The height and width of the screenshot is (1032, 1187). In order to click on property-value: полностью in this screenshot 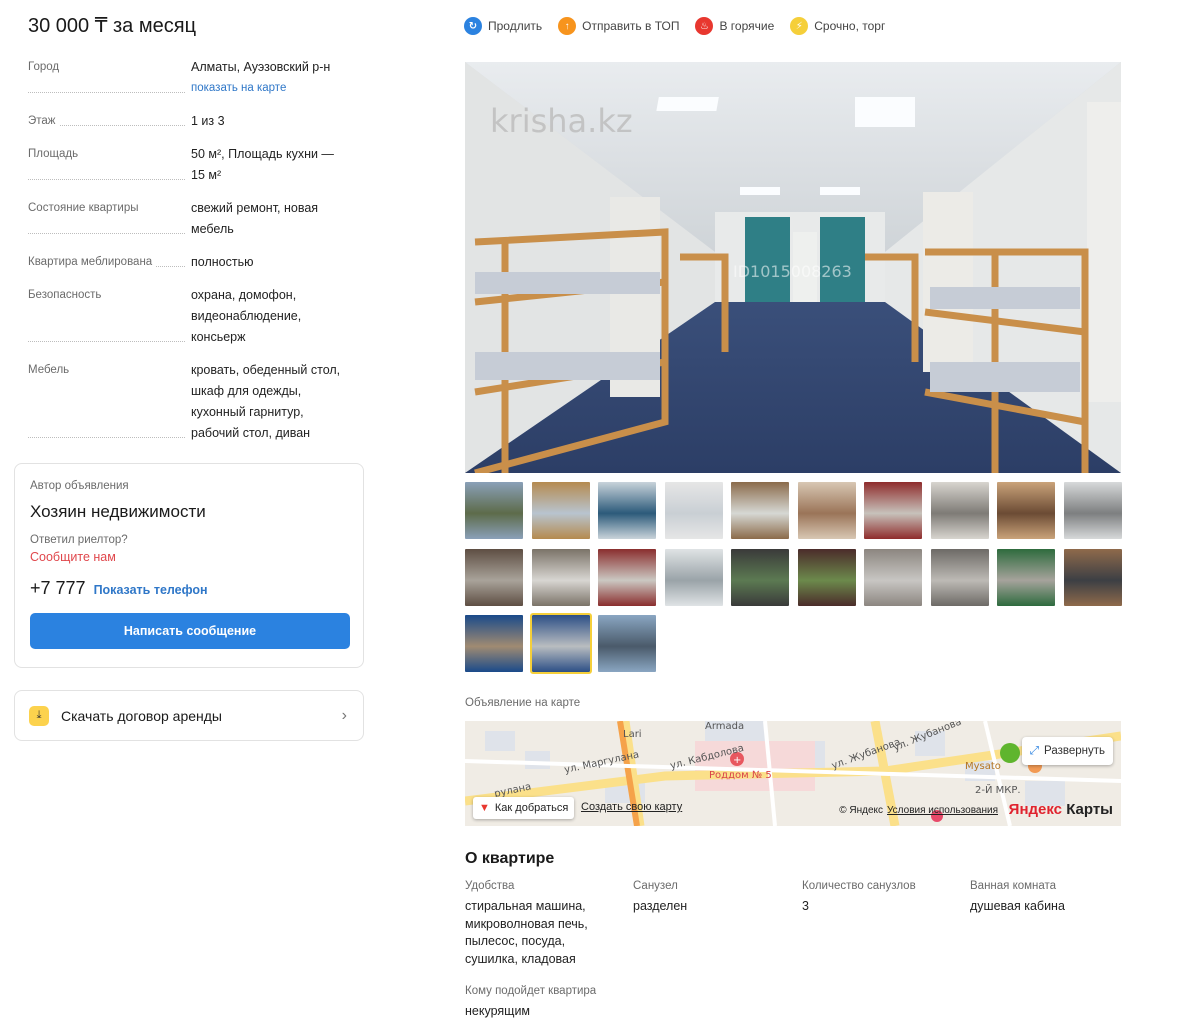, I will do `click(222, 262)`.